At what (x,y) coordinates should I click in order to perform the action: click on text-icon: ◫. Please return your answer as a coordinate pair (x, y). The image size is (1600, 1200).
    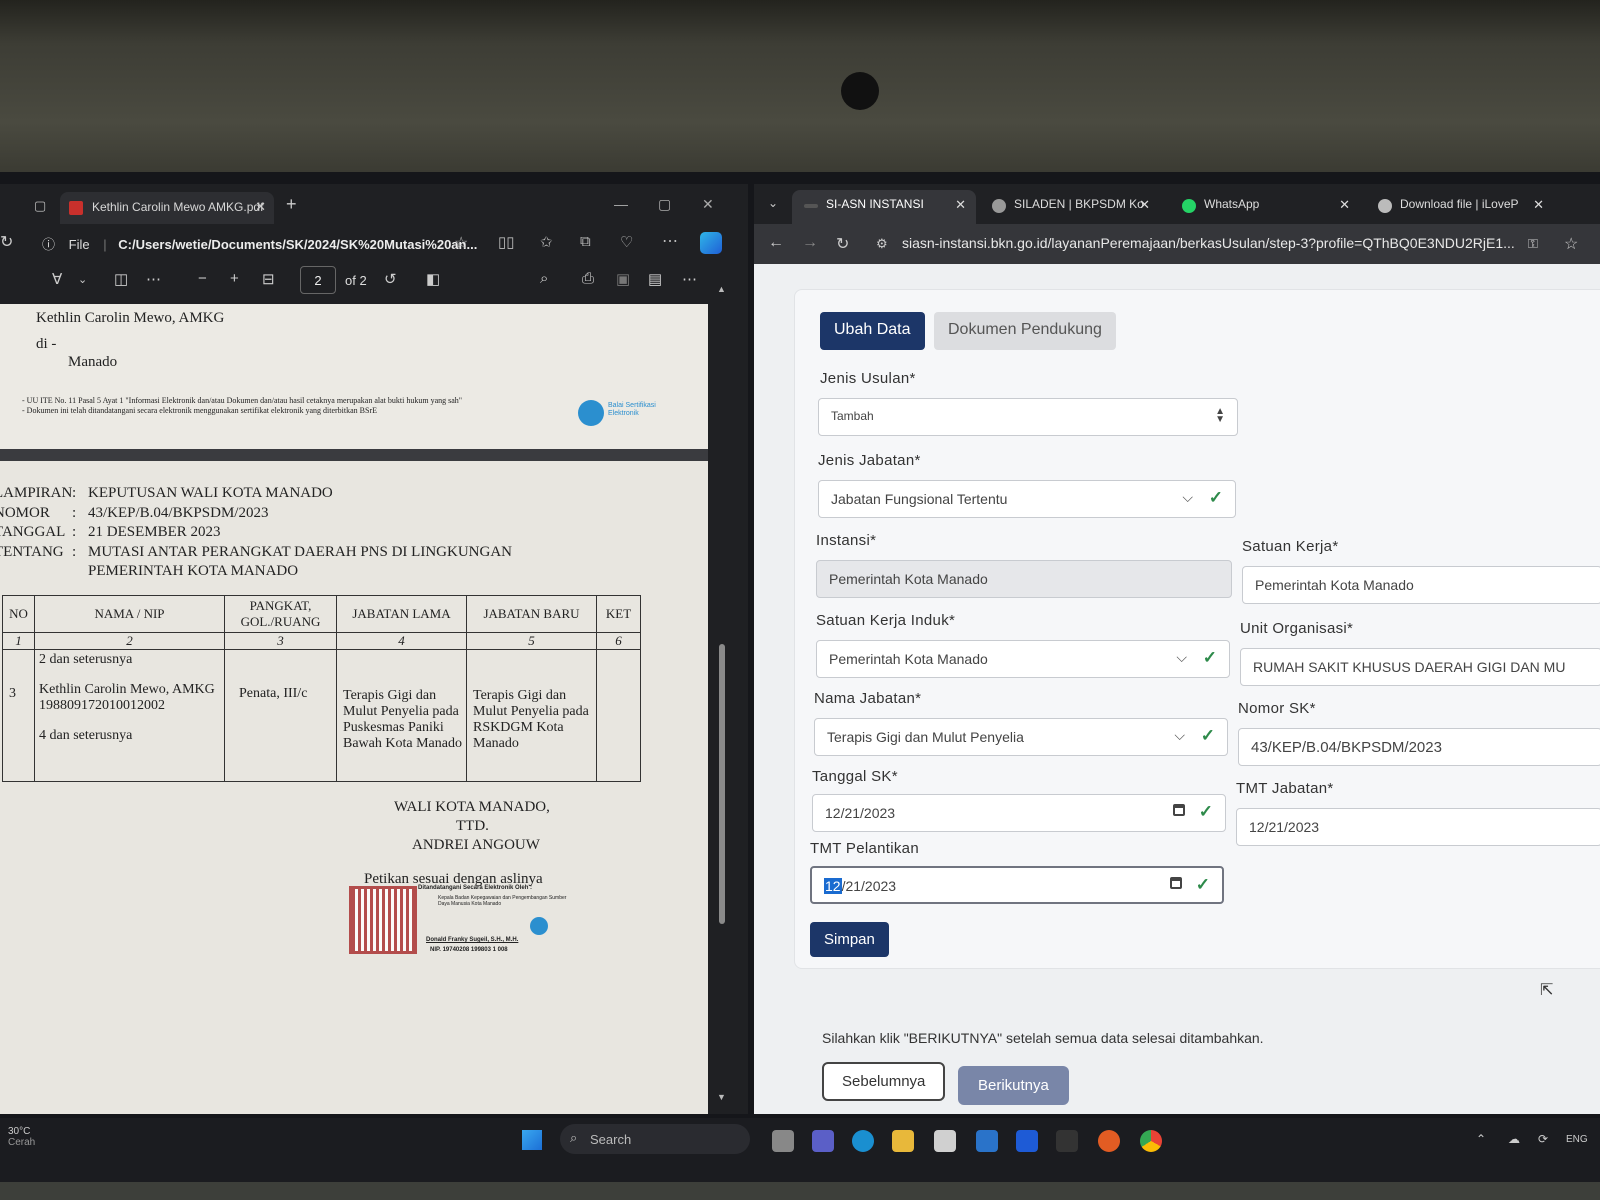
    Looking at the image, I should click on (121, 279).